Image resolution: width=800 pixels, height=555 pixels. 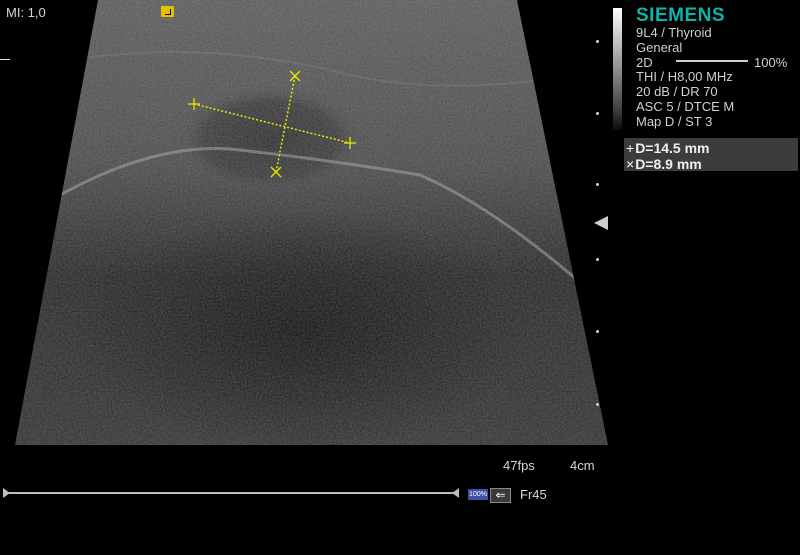 I want to click on measurement-distance-2: ×D=8.9 mm, so click(x=664, y=164).